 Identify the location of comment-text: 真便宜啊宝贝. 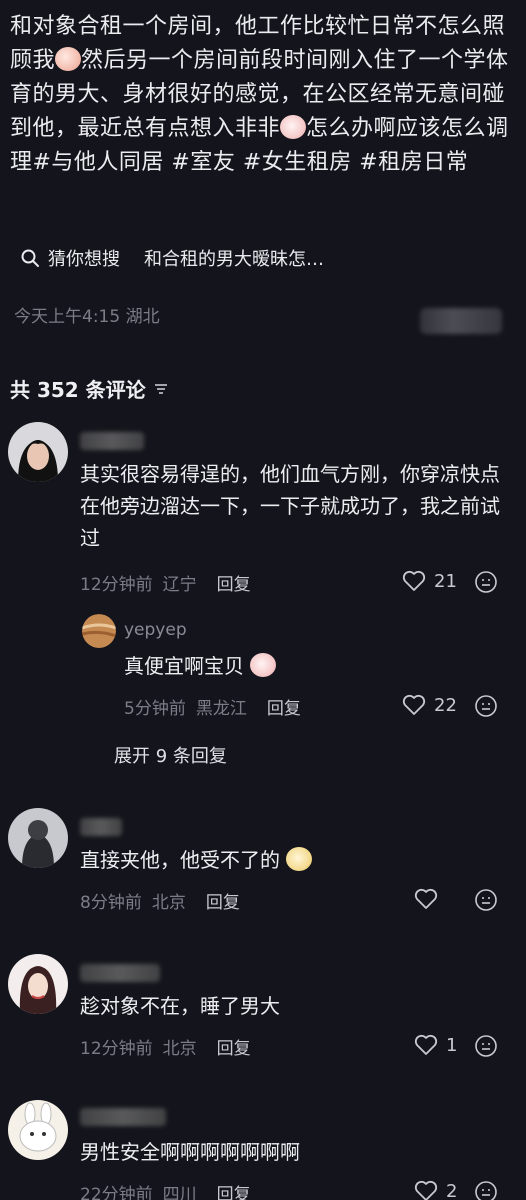
(200, 666).